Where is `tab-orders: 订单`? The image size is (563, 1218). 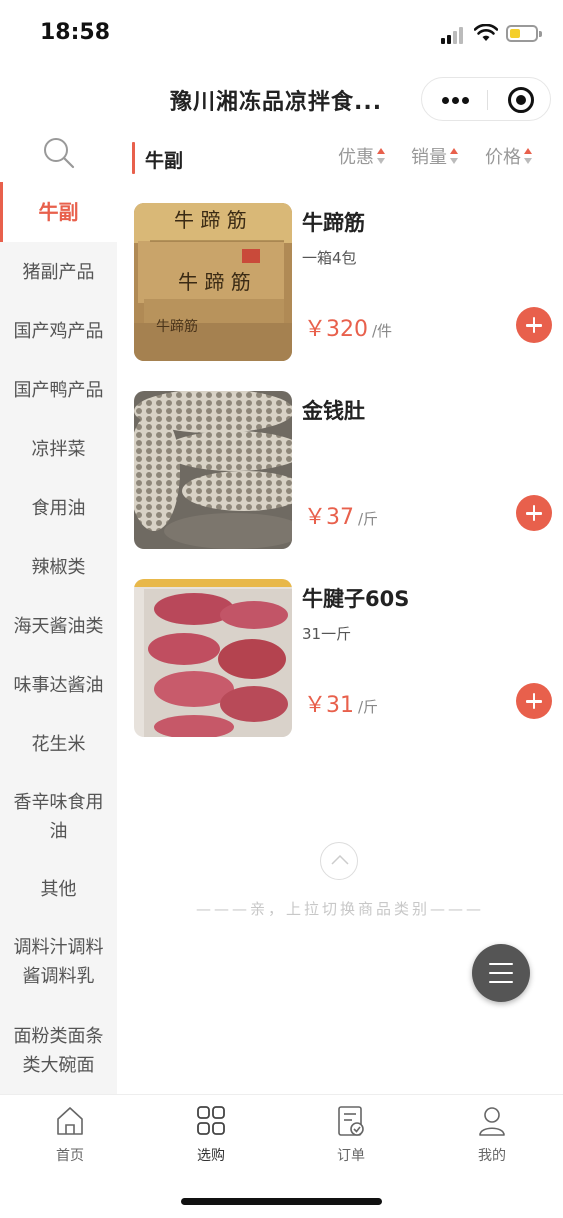
tab-orders: 订单 is located at coordinates (351, 1135).